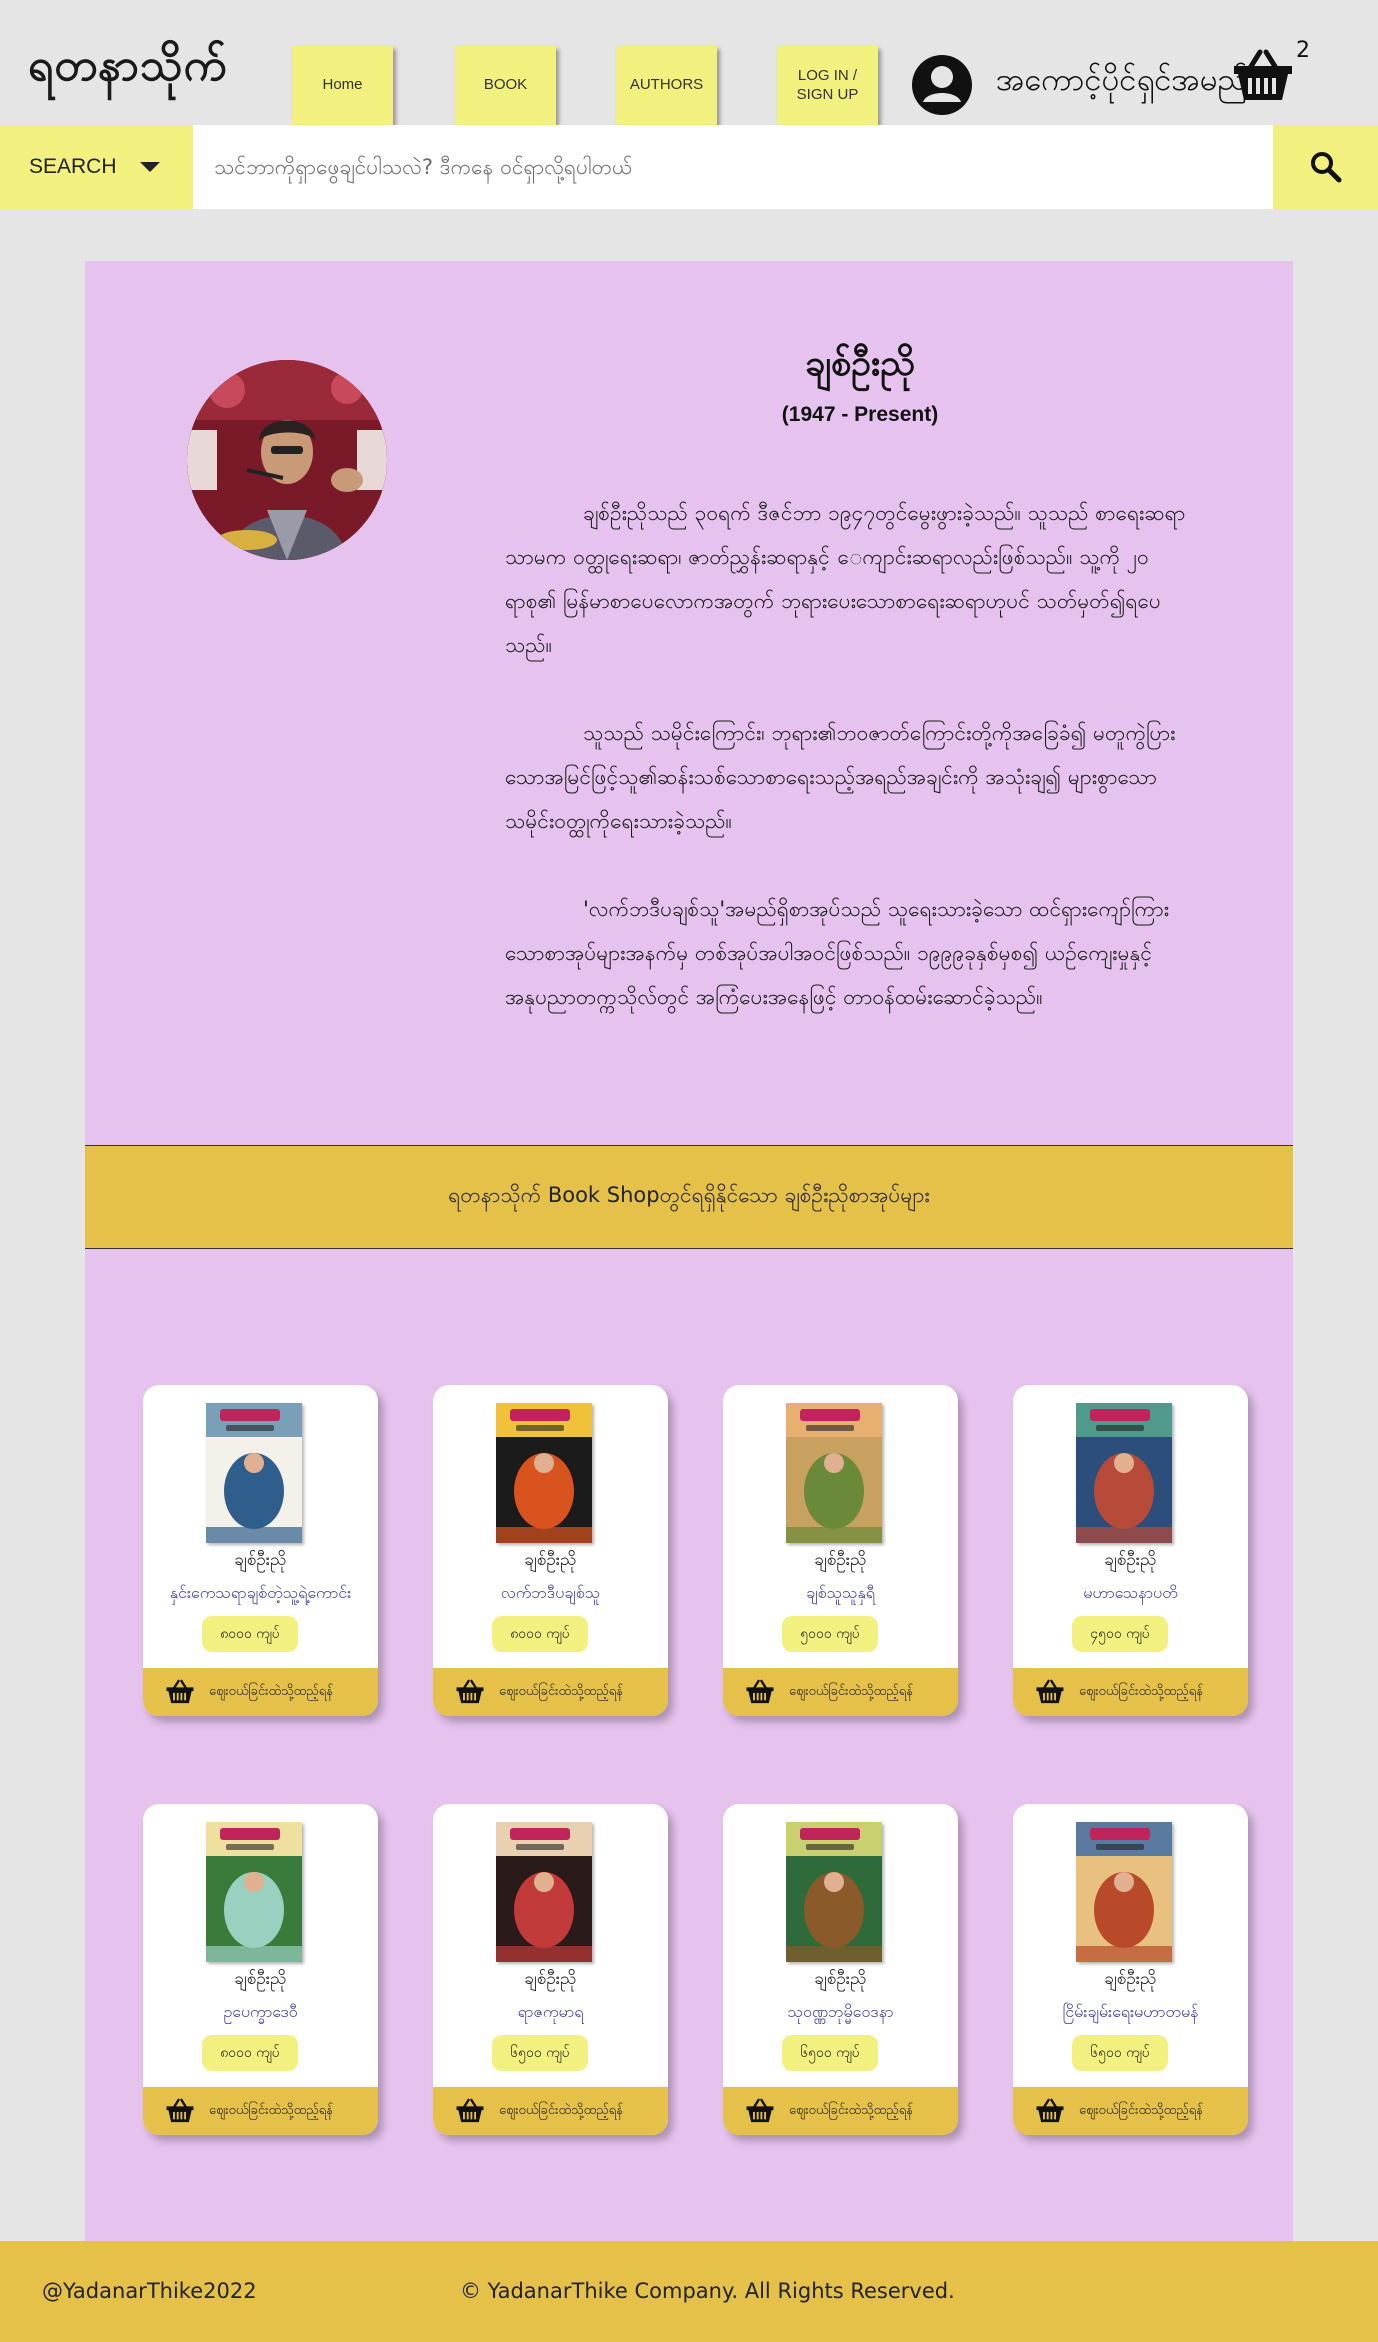 Image resolution: width=1378 pixels, height=2342 pixels. What do you see at coordinates (860, 363) in the screenshot?
I see `author-name-heading: ချစ်ဦးညို` at bounding box center [860, 363].